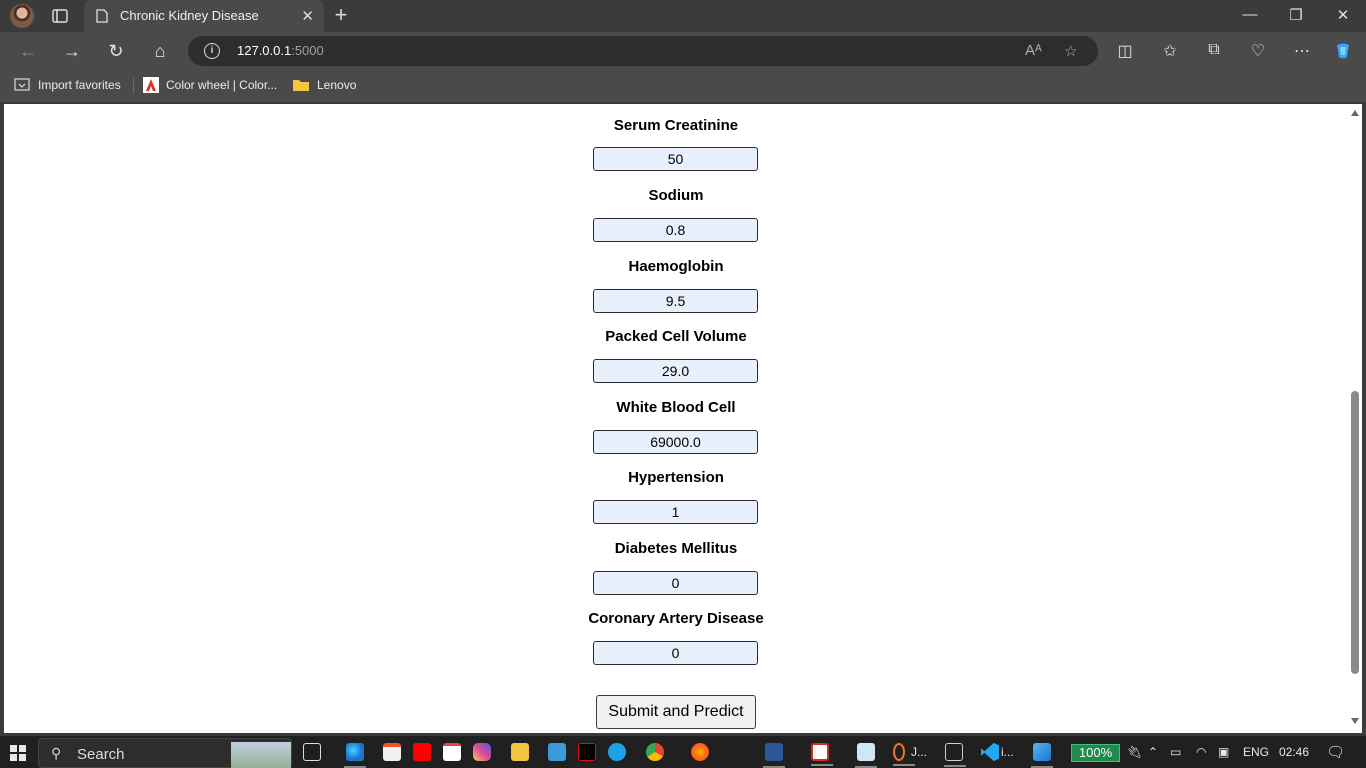 This screenshot has width=1366, height=768. I want to click on url-host: 127.0.0.1, so click(264, 50).